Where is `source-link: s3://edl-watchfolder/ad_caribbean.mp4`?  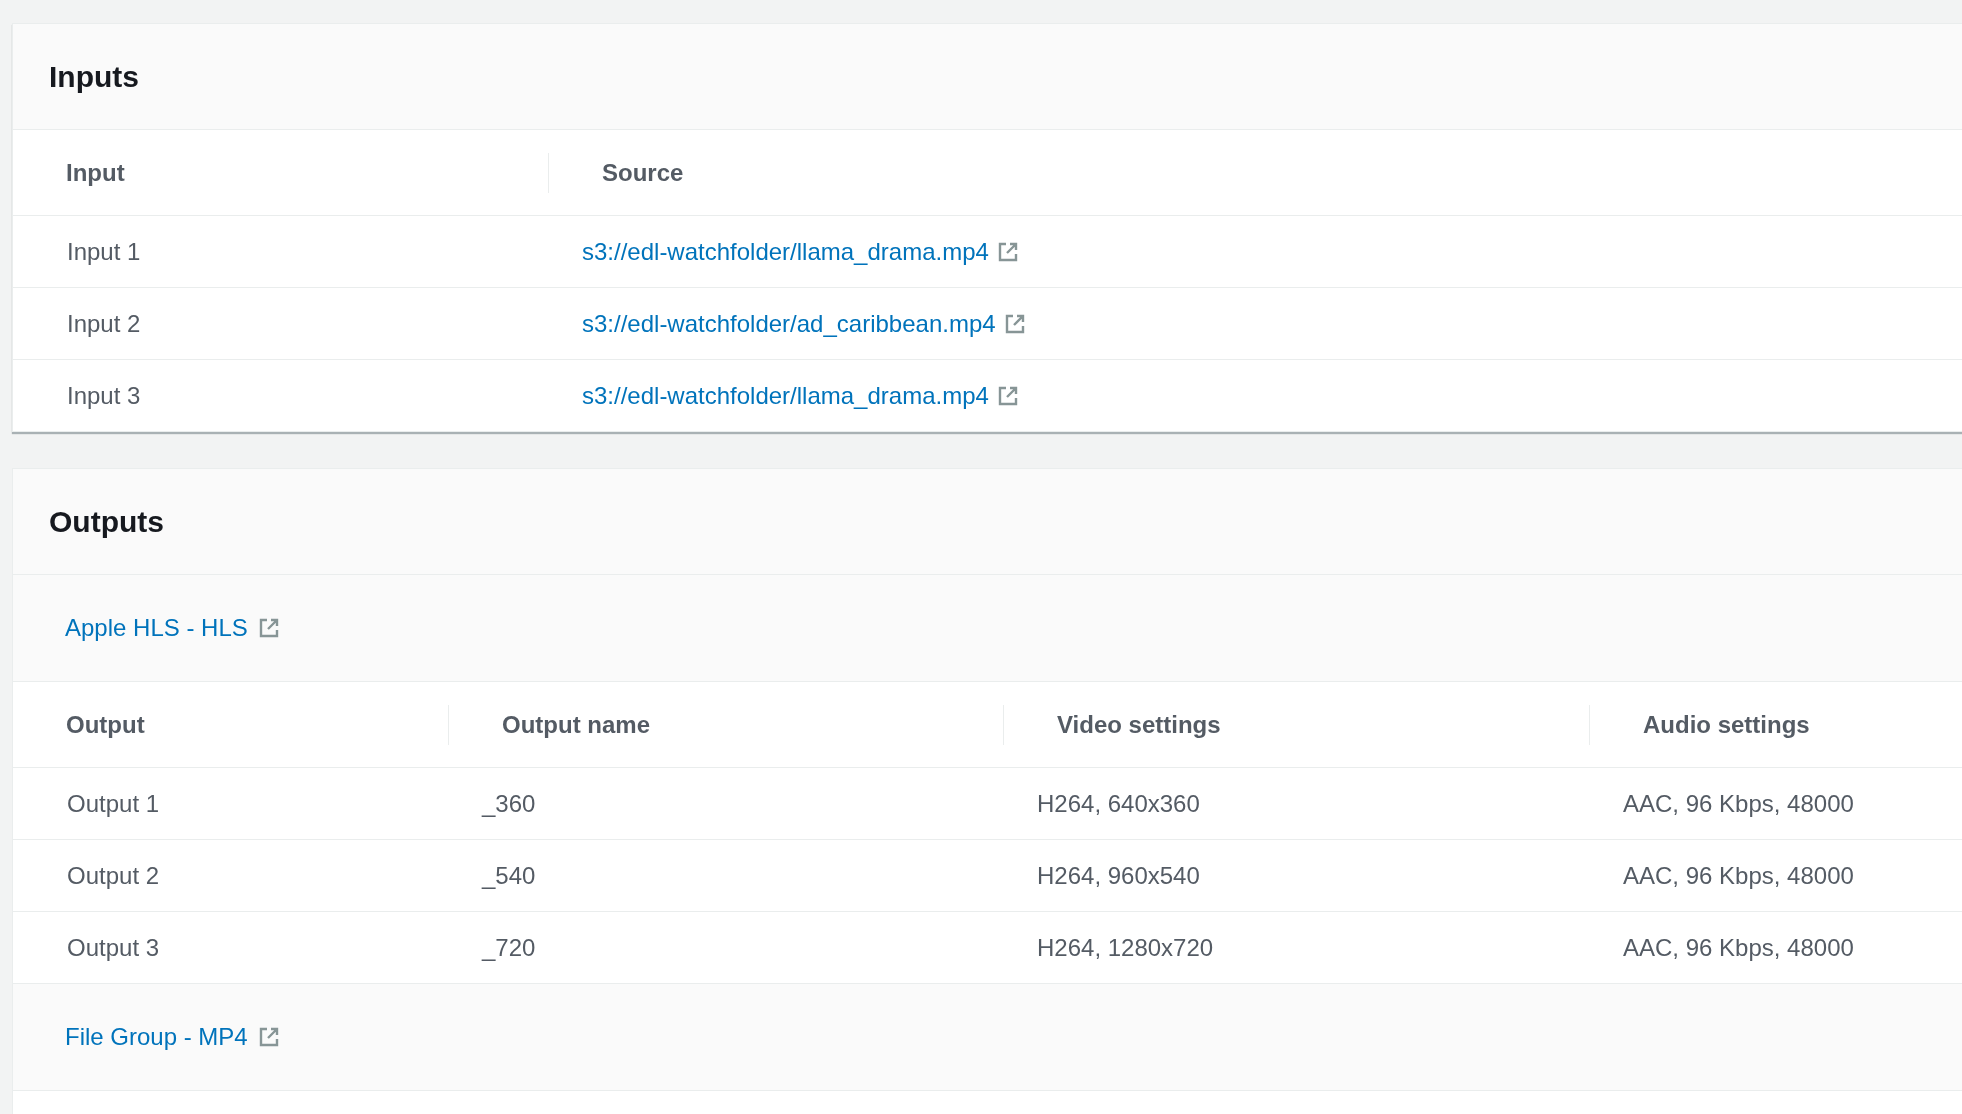 source-link: s3://edl-watchfolder/ad_caribbean.mp4 is located at coordinates (789, 323).